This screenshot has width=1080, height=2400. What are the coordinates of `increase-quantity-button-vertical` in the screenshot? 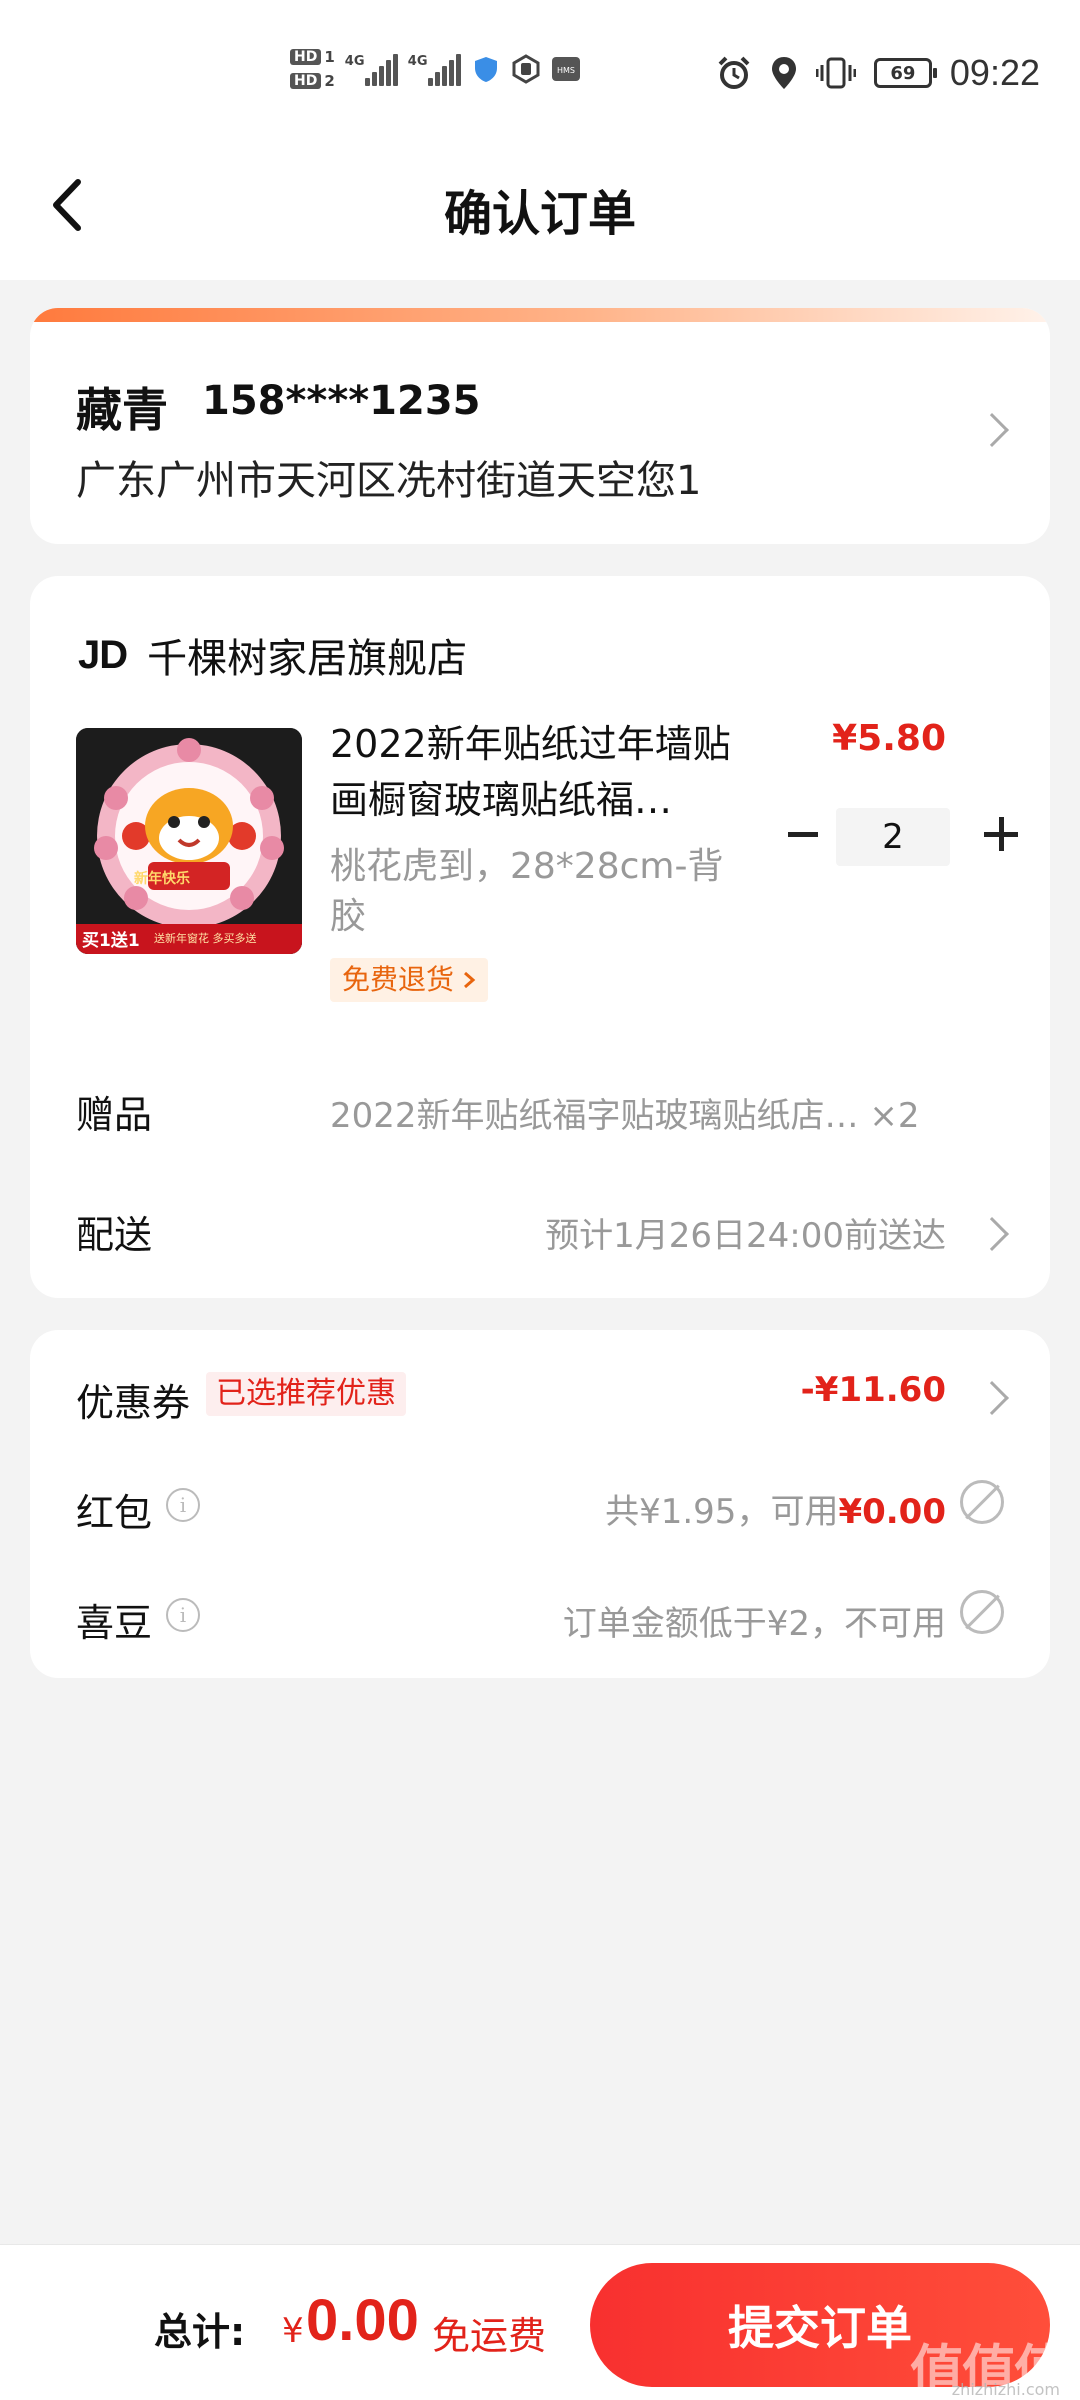 It's located at (1001, 834).